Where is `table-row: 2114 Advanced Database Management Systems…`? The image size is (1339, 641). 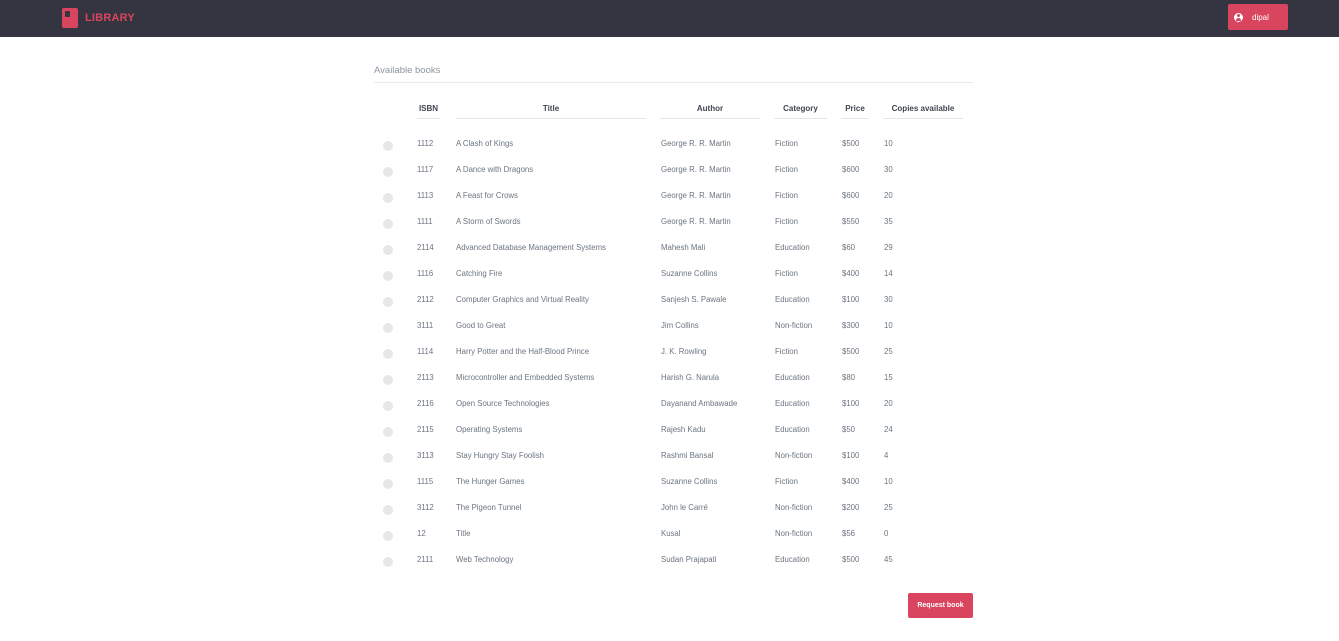
table-row: 2114 Advanced Database Management Systems… is located at coordinates (673, 256).